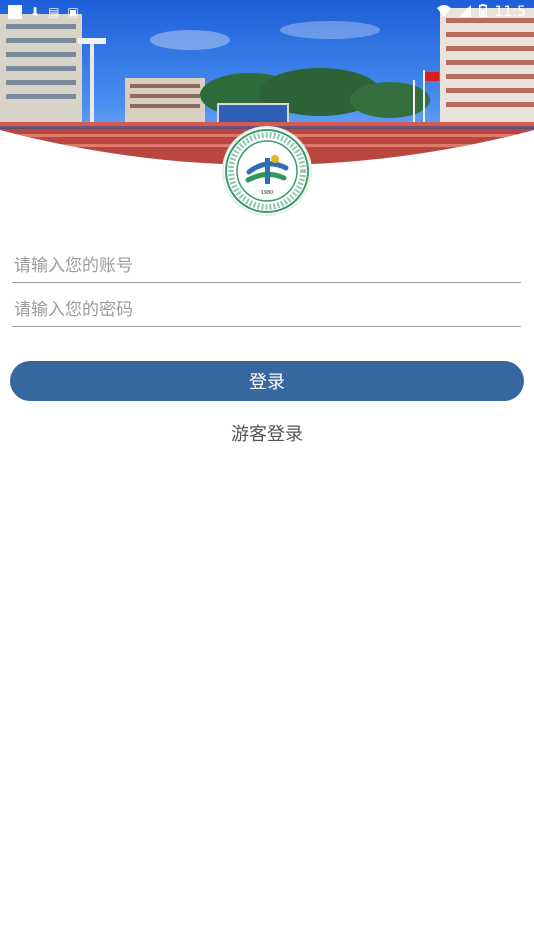  I want to click on download-icon: ⬇, so click(35, 12).